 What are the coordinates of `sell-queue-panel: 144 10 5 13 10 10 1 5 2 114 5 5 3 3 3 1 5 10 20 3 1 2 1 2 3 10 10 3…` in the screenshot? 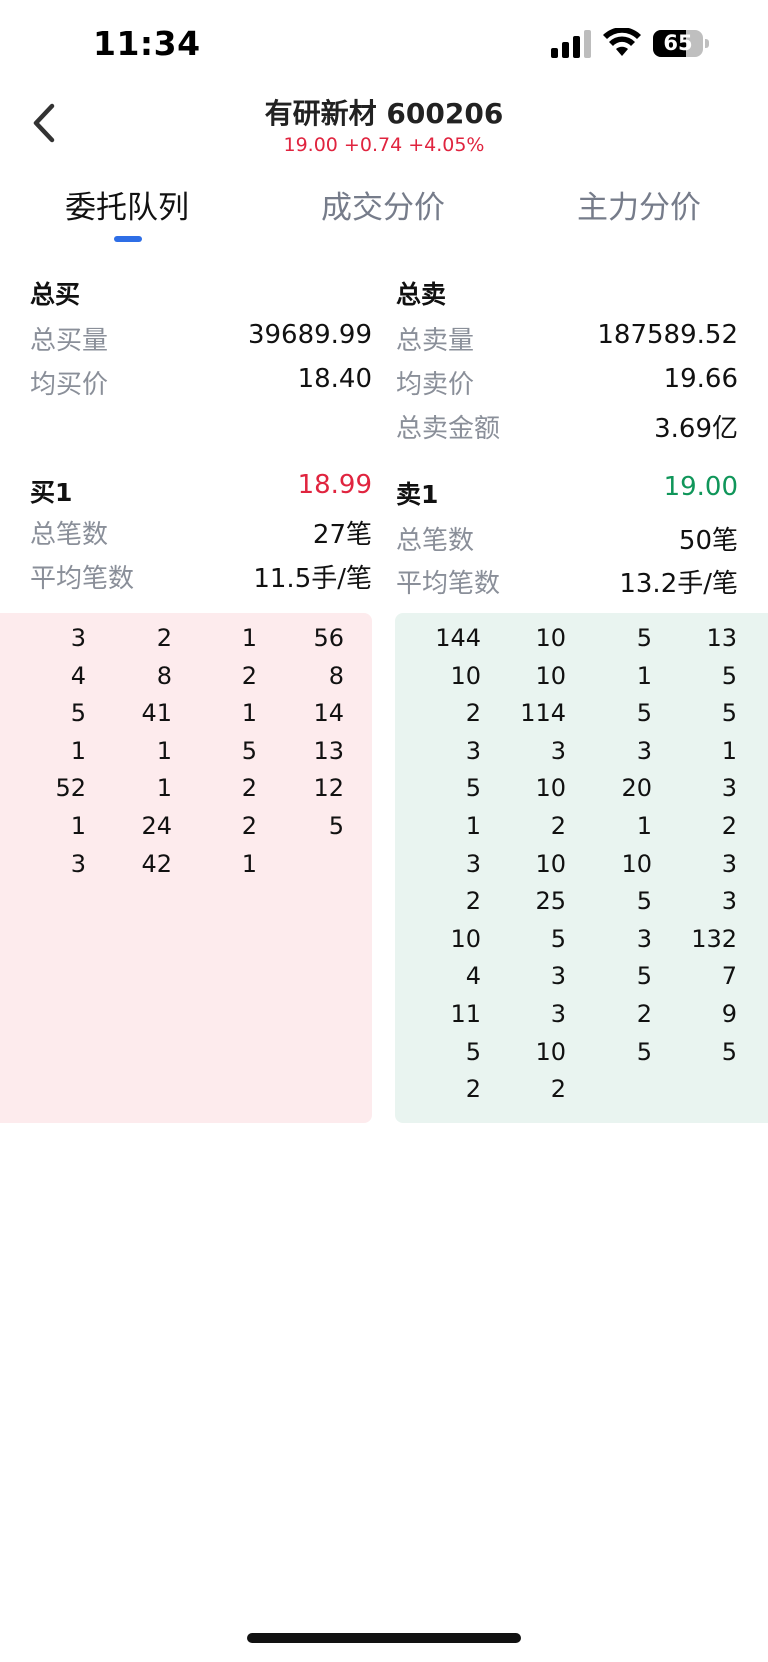 It's located at (581, 868).